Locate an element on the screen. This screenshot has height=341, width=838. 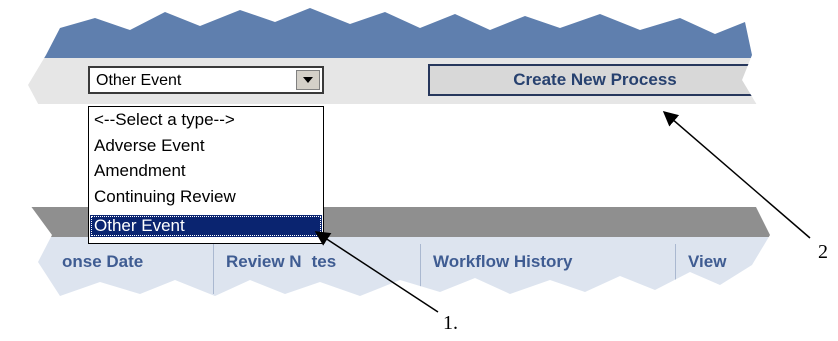
callout-label-1: 1. is located at coordinates (450, 323).